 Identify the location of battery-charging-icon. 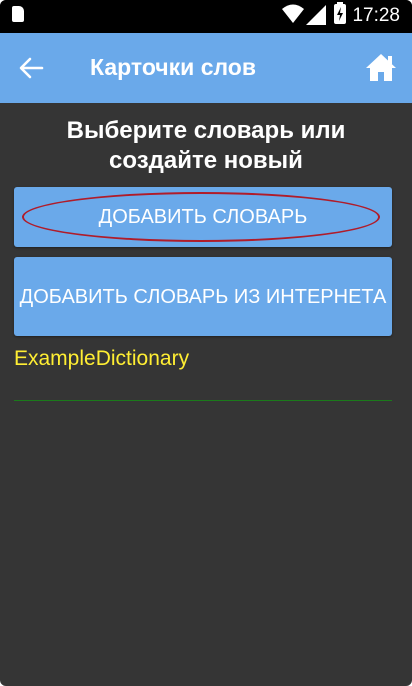
(340, 14).